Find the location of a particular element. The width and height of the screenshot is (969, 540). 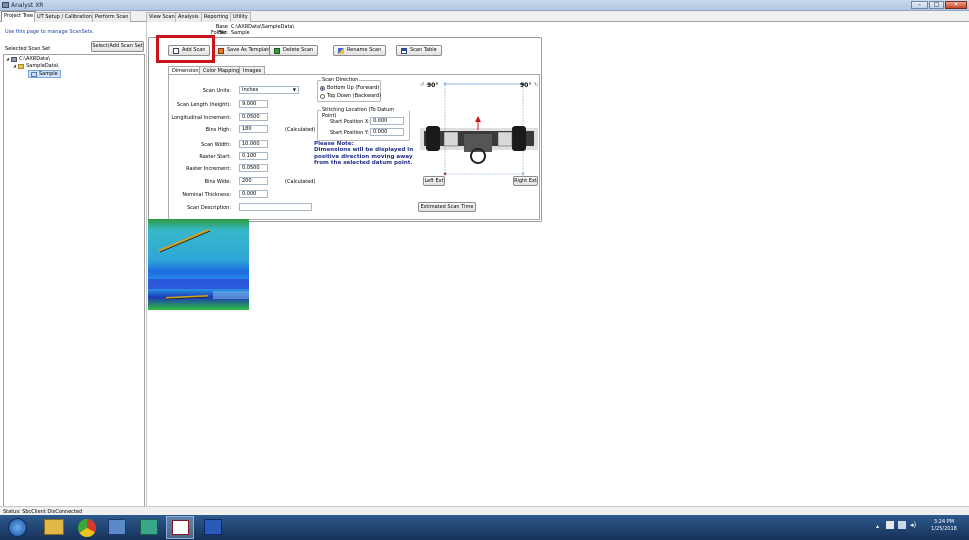

file-value: Sample is located at coordinates (240, 33).